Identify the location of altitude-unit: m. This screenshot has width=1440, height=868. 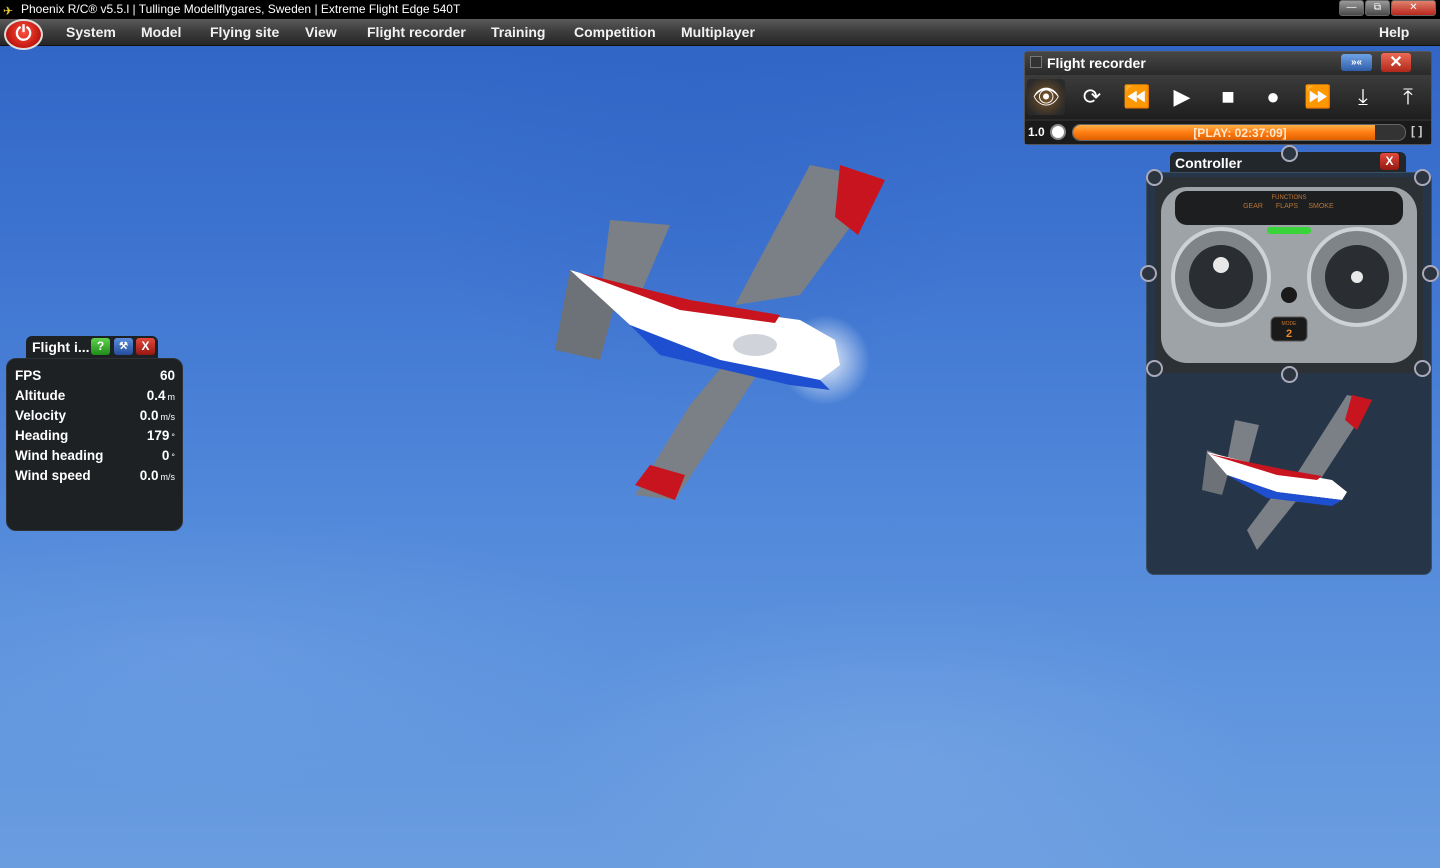
(171, 397).